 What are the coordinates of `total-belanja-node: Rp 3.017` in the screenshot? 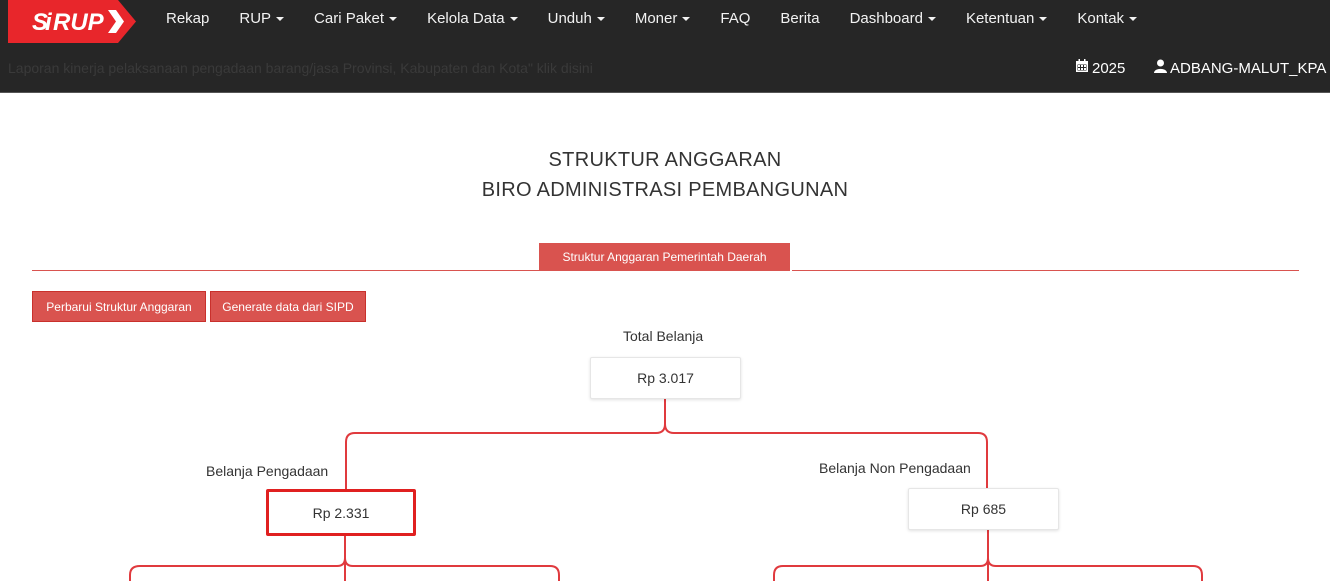 It's located at (665, 378).